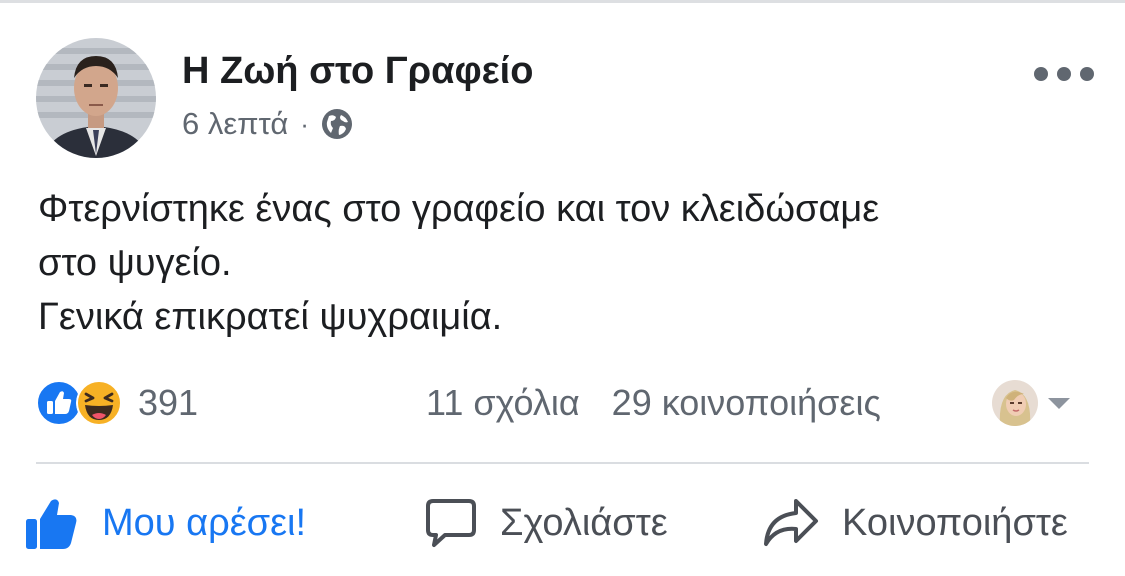 Image resolution: width=1125 pixels, height=576 pixels. I want to click on comment-label: Σχολιάστε, so click(584, 522).